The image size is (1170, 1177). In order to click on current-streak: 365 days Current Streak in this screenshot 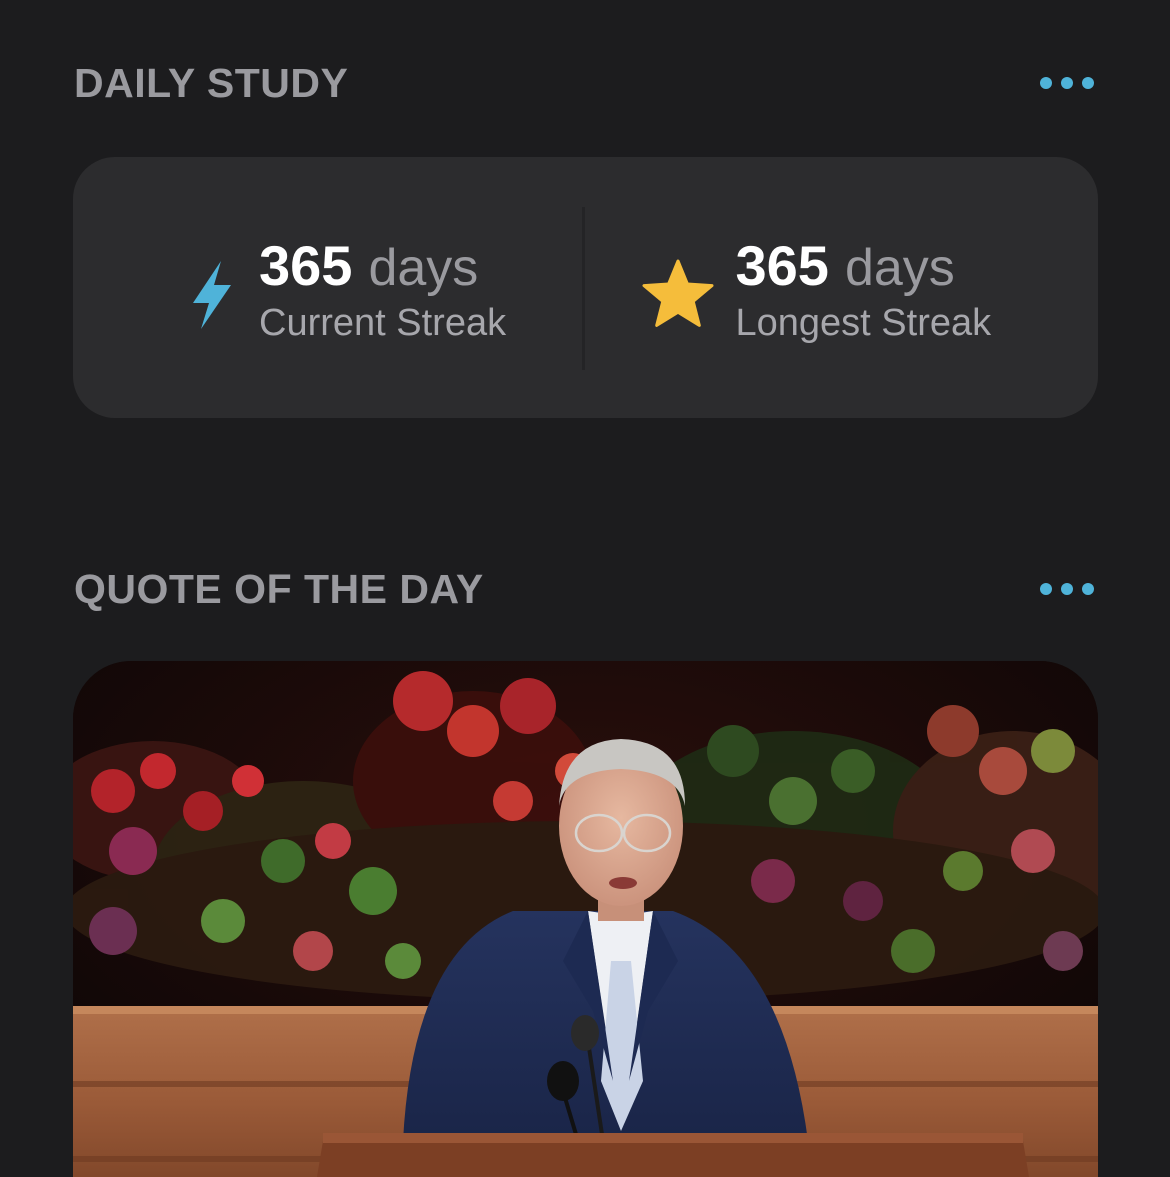, I will do `click(345, 289)`.